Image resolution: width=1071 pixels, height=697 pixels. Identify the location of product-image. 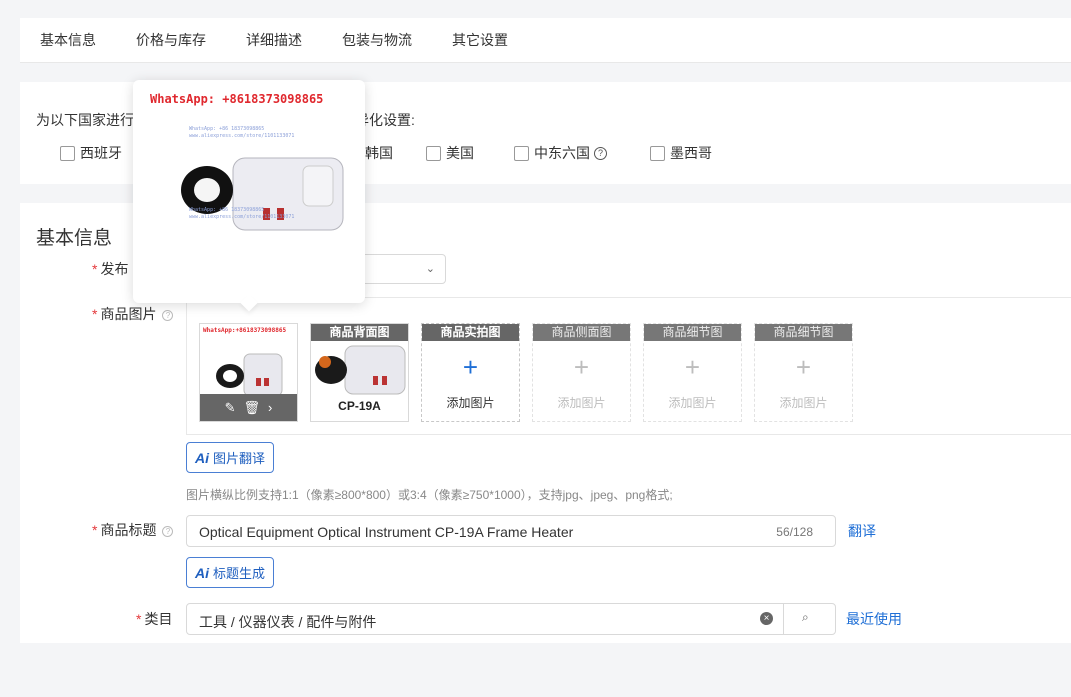
(360, 370).